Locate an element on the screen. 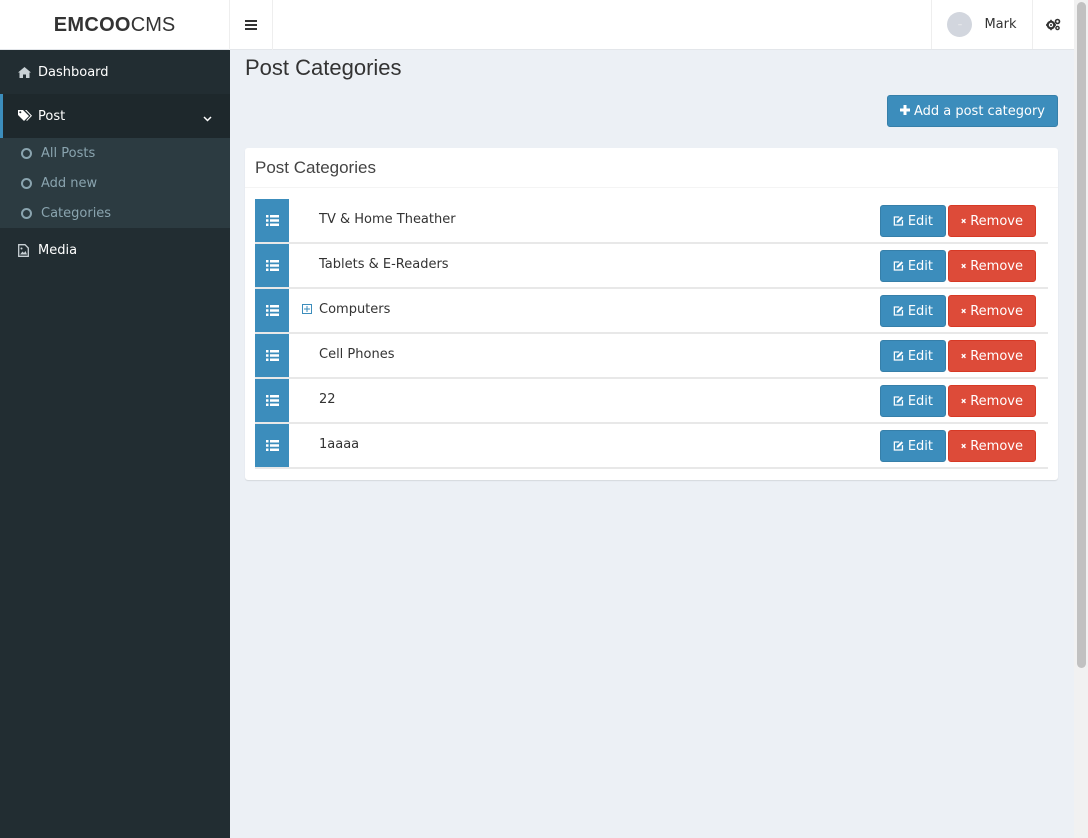 Image resolution: width=1088 pixels, height=838 pixels. row-body: Tablets & E-Readers Edit Remove is located at coordinates (668, 265).